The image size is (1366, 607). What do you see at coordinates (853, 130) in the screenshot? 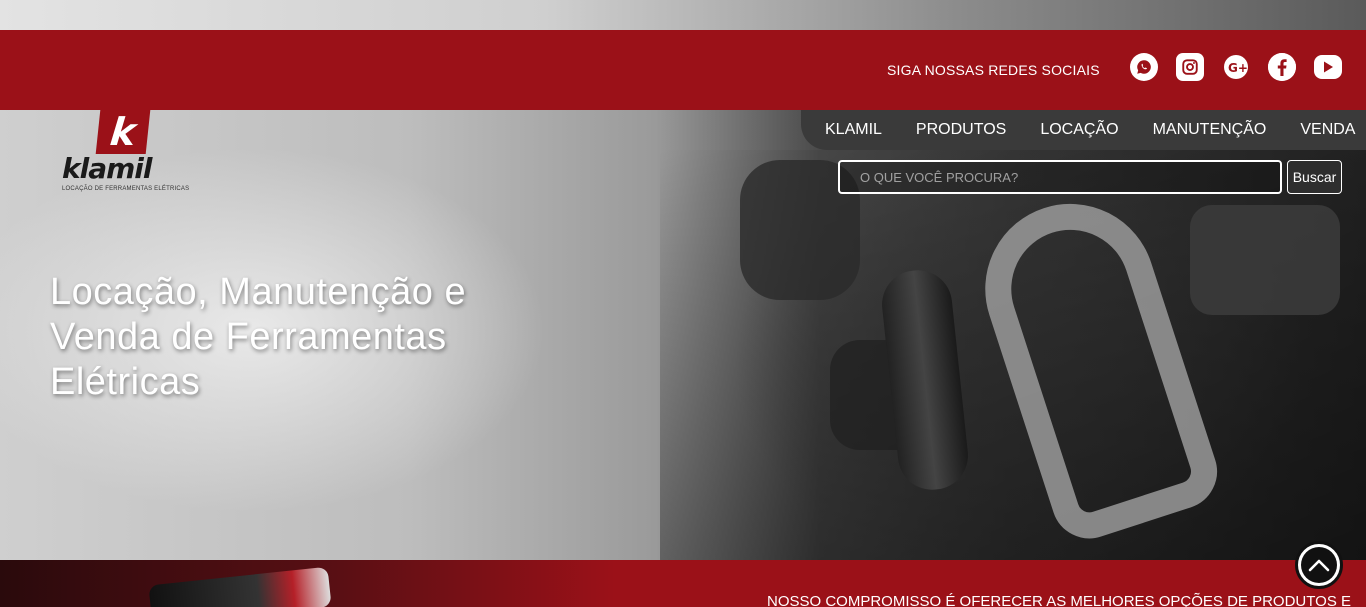
I see `nav-item-klamil: KLAMIL` at bounding box center [853, 130].